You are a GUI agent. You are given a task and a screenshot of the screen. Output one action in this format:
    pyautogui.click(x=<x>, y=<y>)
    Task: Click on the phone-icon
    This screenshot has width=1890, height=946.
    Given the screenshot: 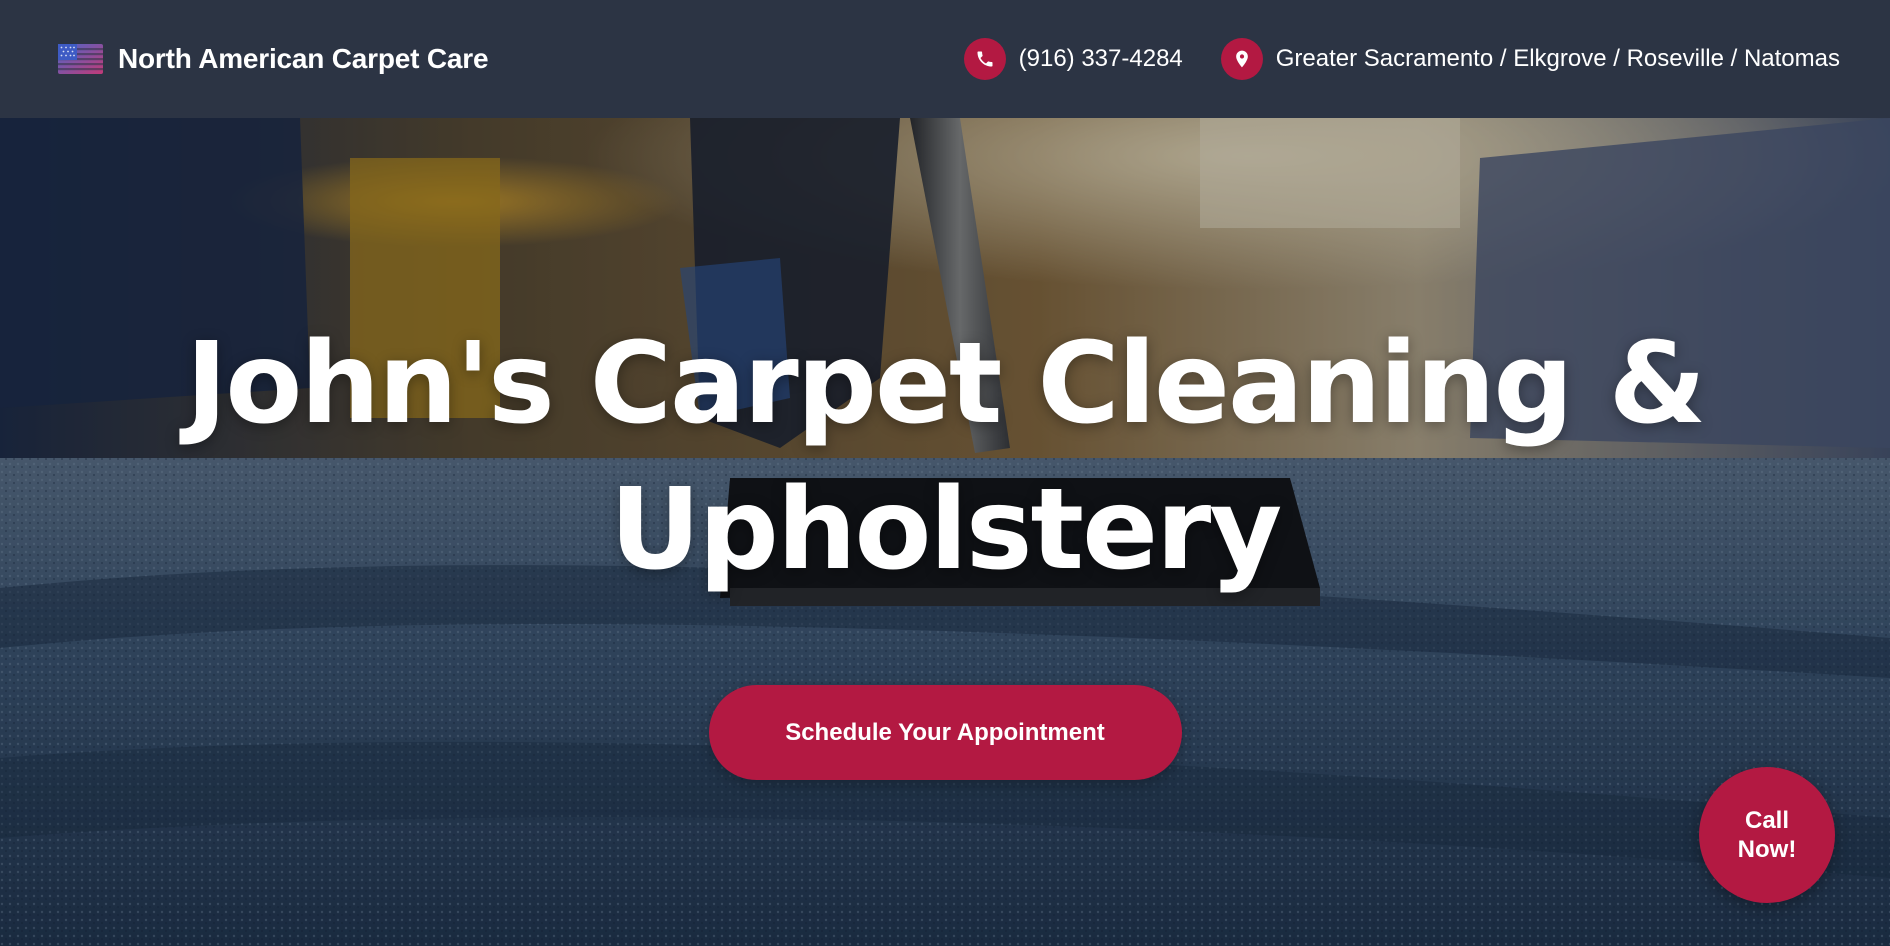 What is the action you would take?
    pyautogui.click(x=984, y=59)
    